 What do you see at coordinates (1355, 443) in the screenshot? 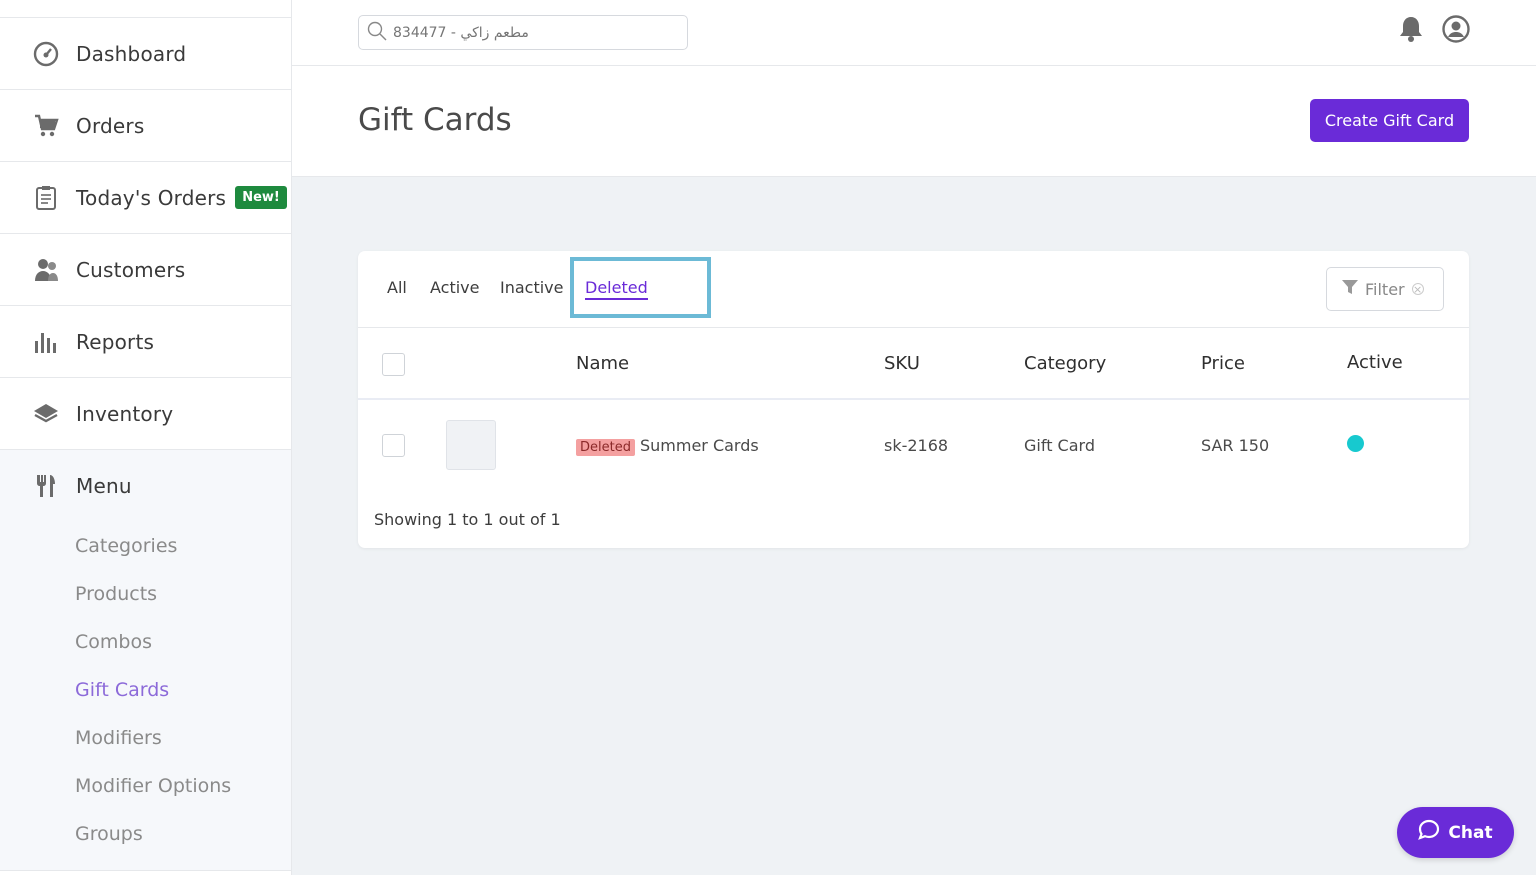
I see `active-status-dot` at bounding box center [1355, 443].